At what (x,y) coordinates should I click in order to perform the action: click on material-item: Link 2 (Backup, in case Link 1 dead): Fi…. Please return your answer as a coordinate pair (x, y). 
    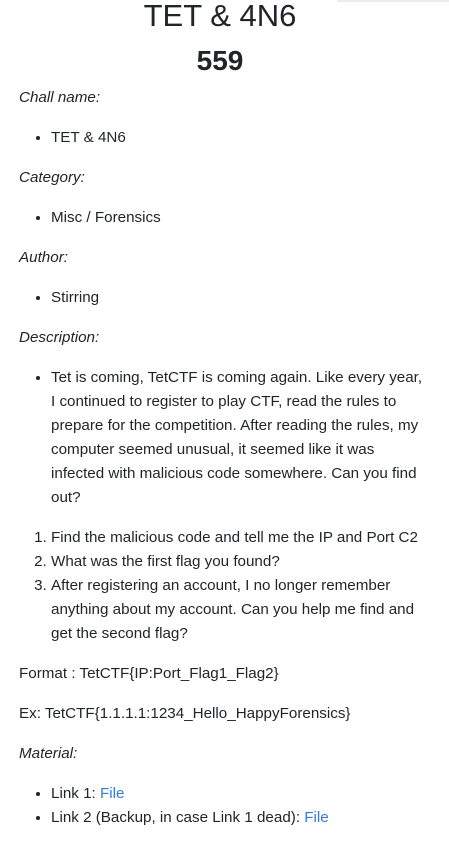
    Looking at the image, I should click on (240, 818).